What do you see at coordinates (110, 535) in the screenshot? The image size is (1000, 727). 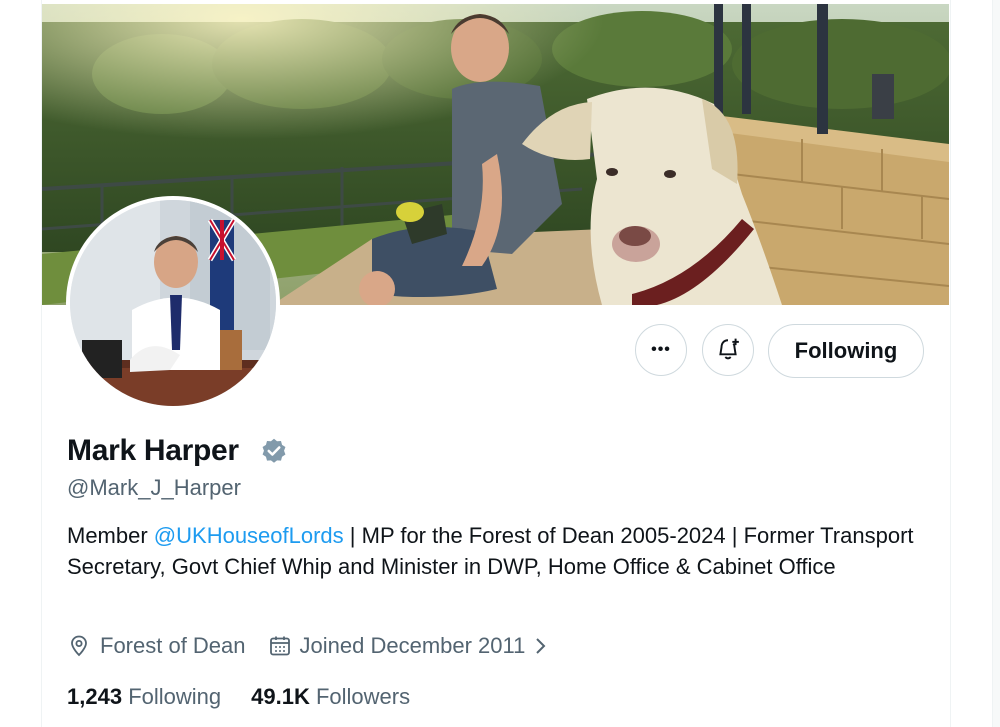 I see `bio-prefix: Member` at bounding box center [110, 535].